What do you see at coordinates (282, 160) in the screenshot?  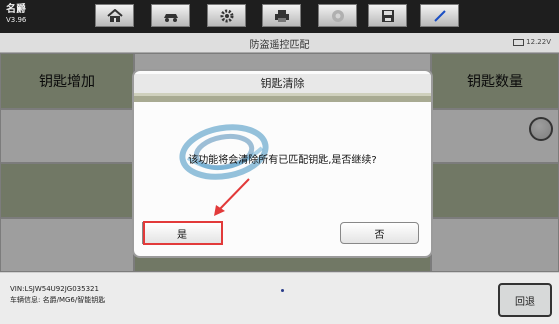 I see `dialog-message: 该功能将会清除所有已匹配钥匙,是否继续?` at bounding box center [282, 160].